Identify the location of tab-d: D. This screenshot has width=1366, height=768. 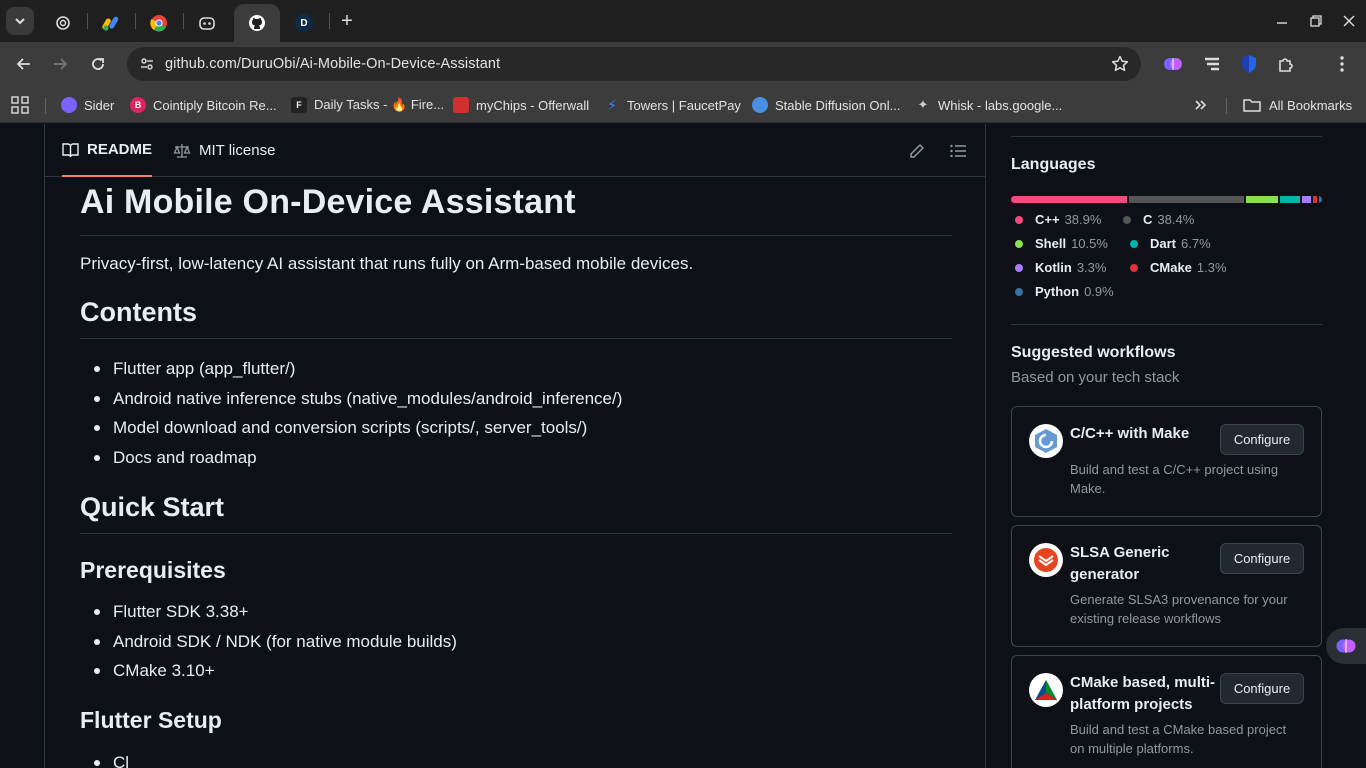
(304, 23).